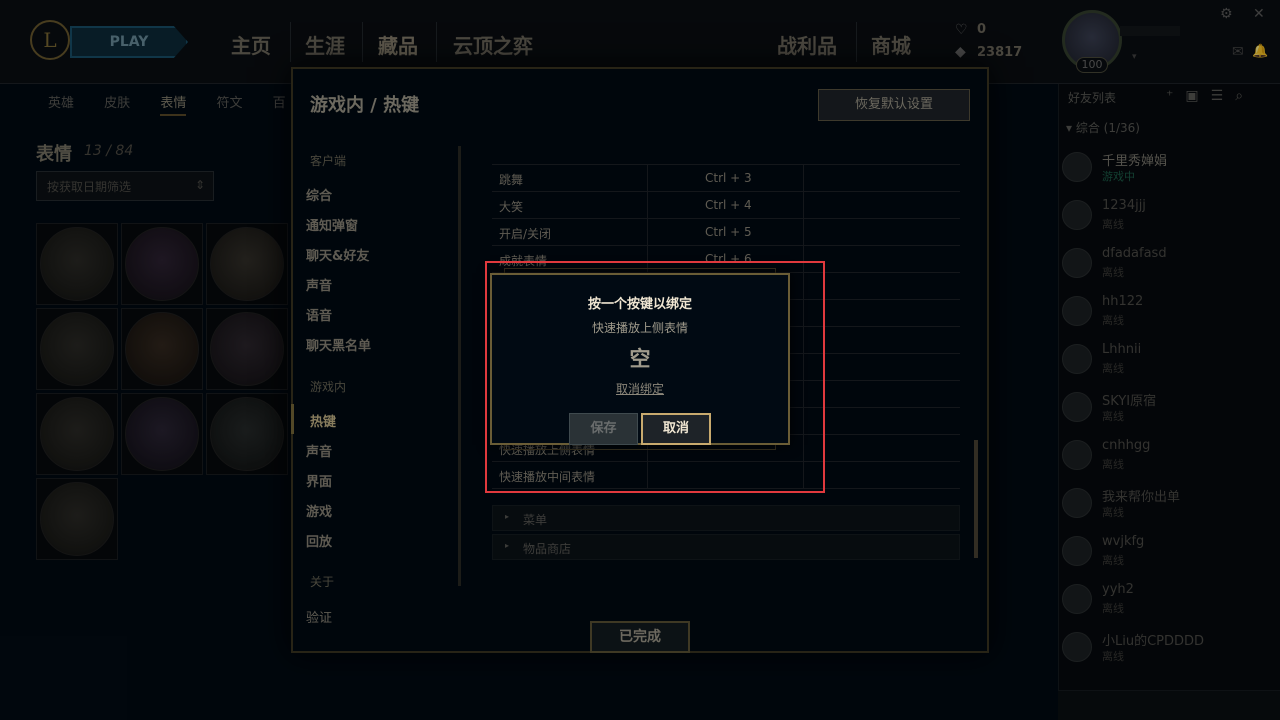  What do you see at coordinates (1134, 57) in the screenshot?
I see `status-chevron-icon: ▾` at bounding box center [1134, 57].